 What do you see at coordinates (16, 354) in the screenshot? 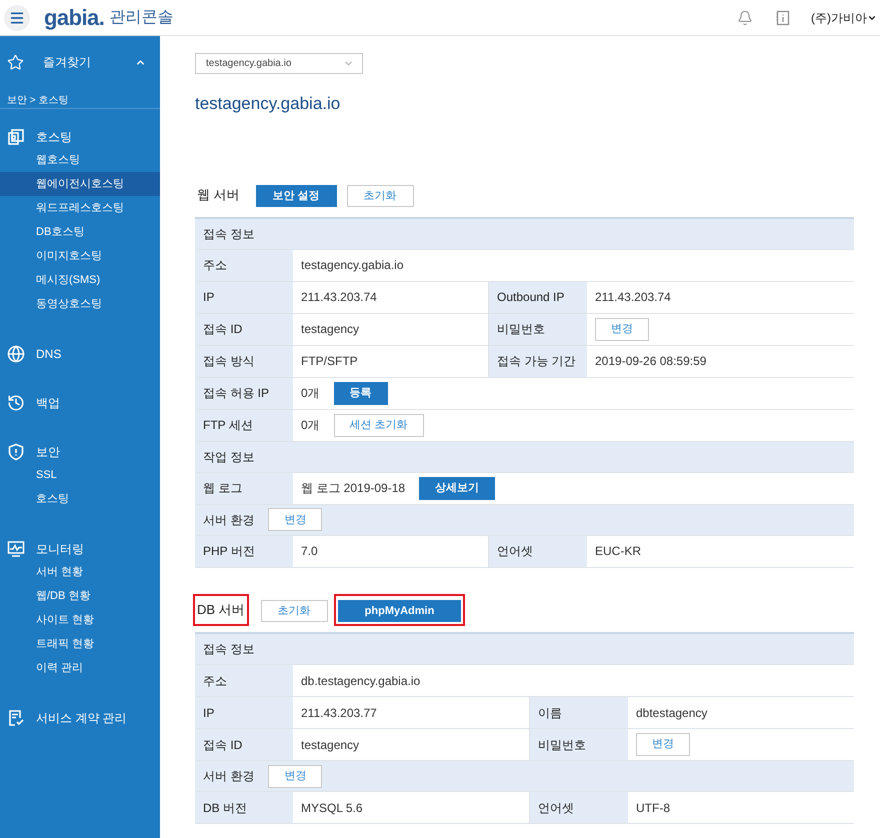
I see `globe-icon` at bounding box center [16, 354].